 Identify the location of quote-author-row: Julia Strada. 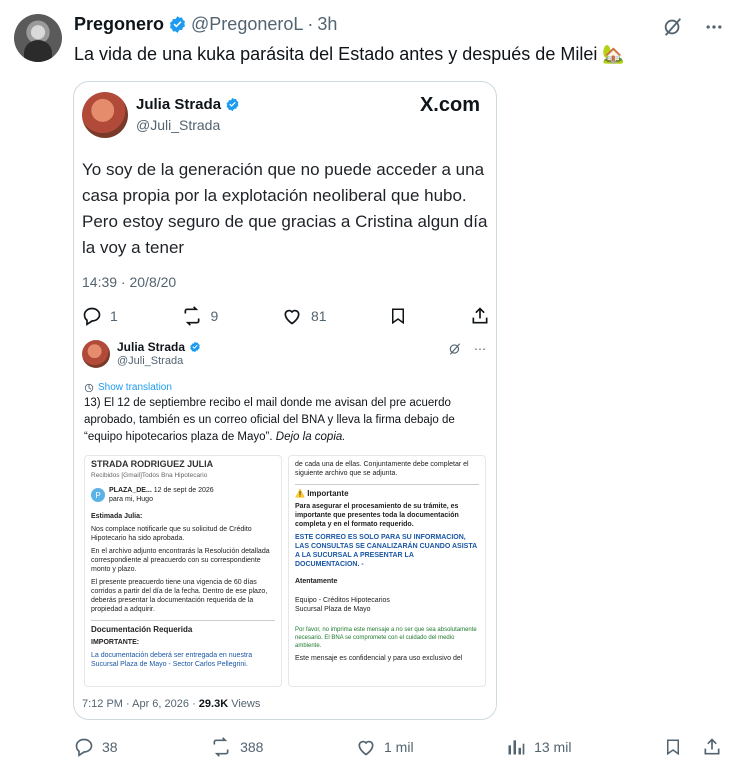
(188, 104).